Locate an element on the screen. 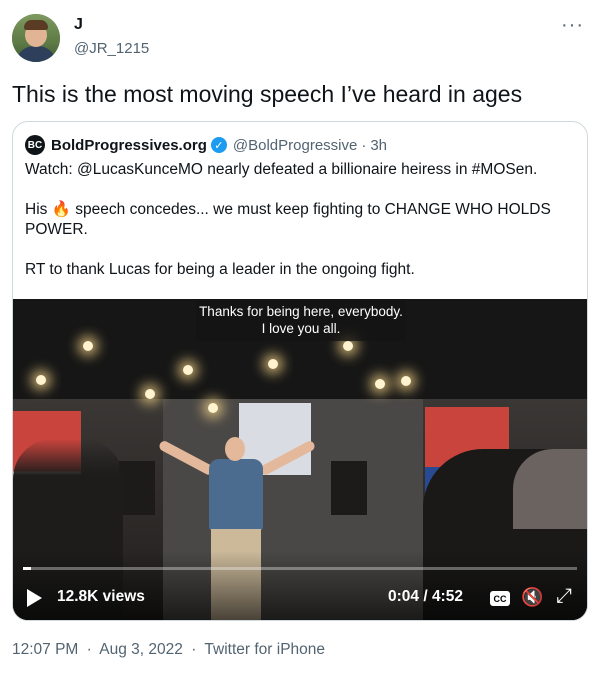 The image size is (600, 677). closed-captions-icon: CC is located at coordinates (500, 598).